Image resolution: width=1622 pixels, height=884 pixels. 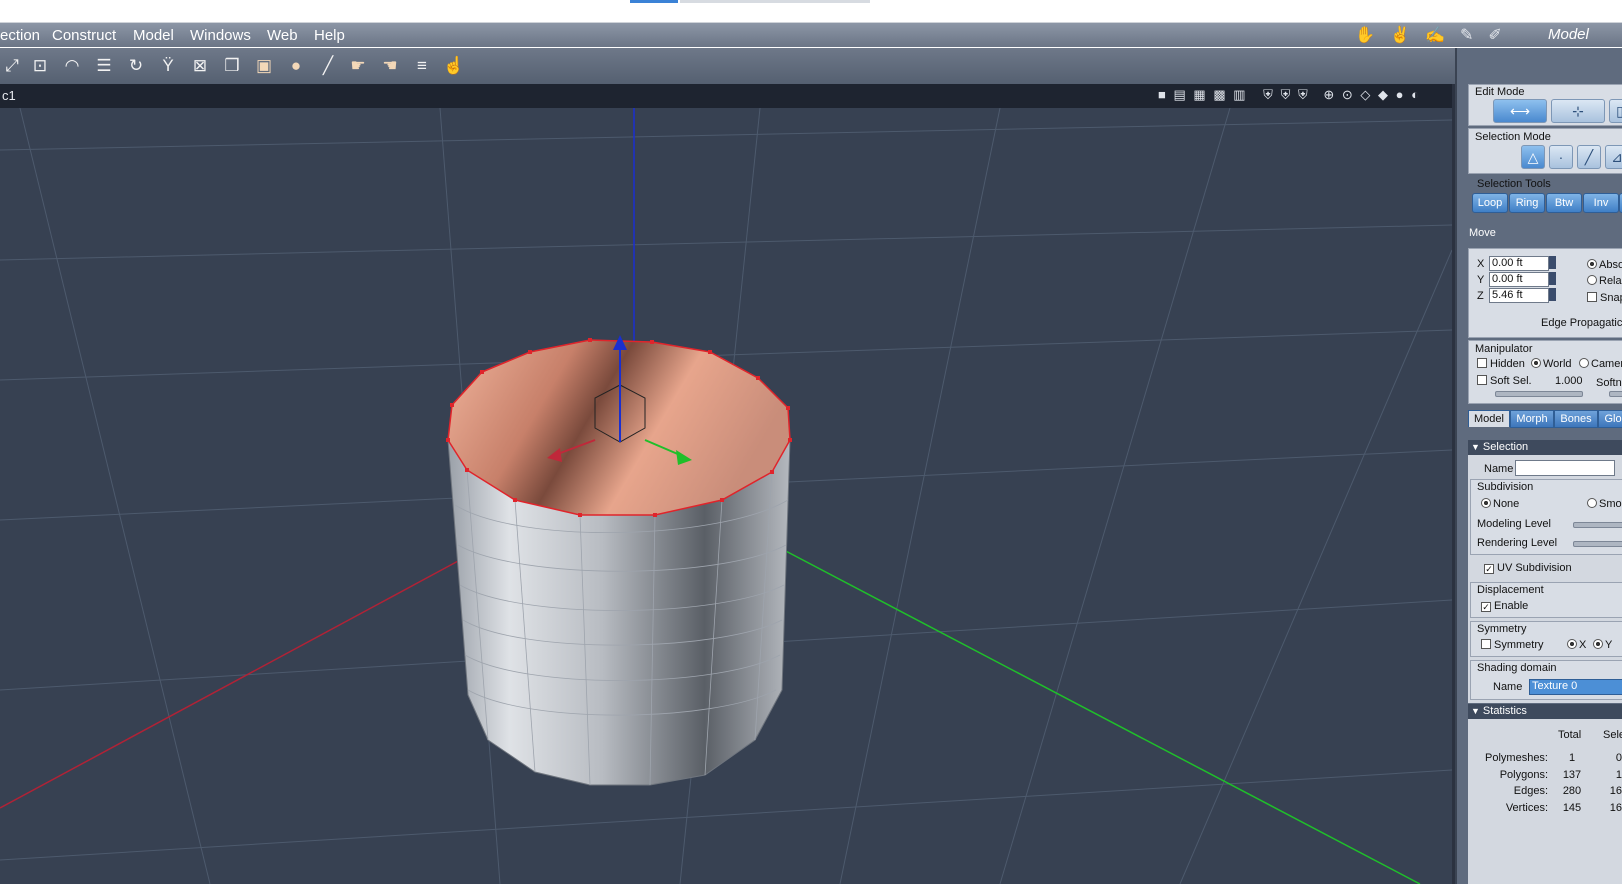 What do you see at coordinates (104, 66) in the screenshot?
I see `tool-lathe-icon: ☰` at bounding box center [104, 66].